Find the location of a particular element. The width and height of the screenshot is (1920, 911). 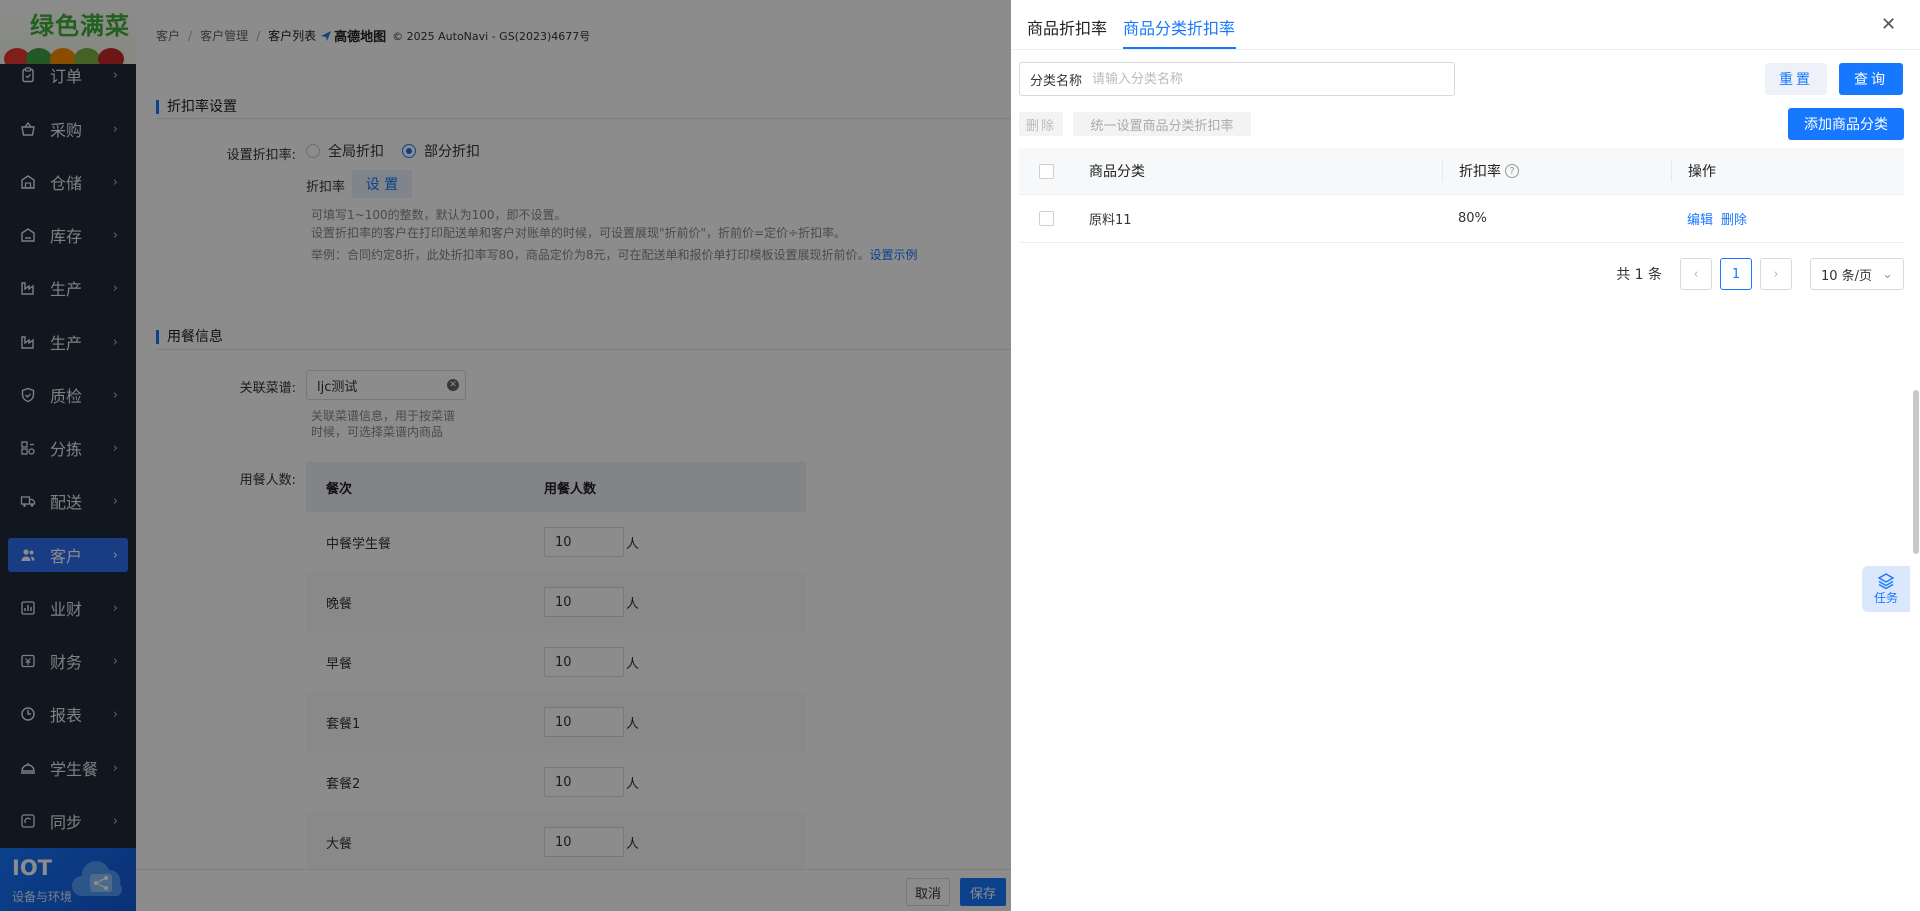

chevron-left-icon: ‹ is located at coordinates (1696, 274).